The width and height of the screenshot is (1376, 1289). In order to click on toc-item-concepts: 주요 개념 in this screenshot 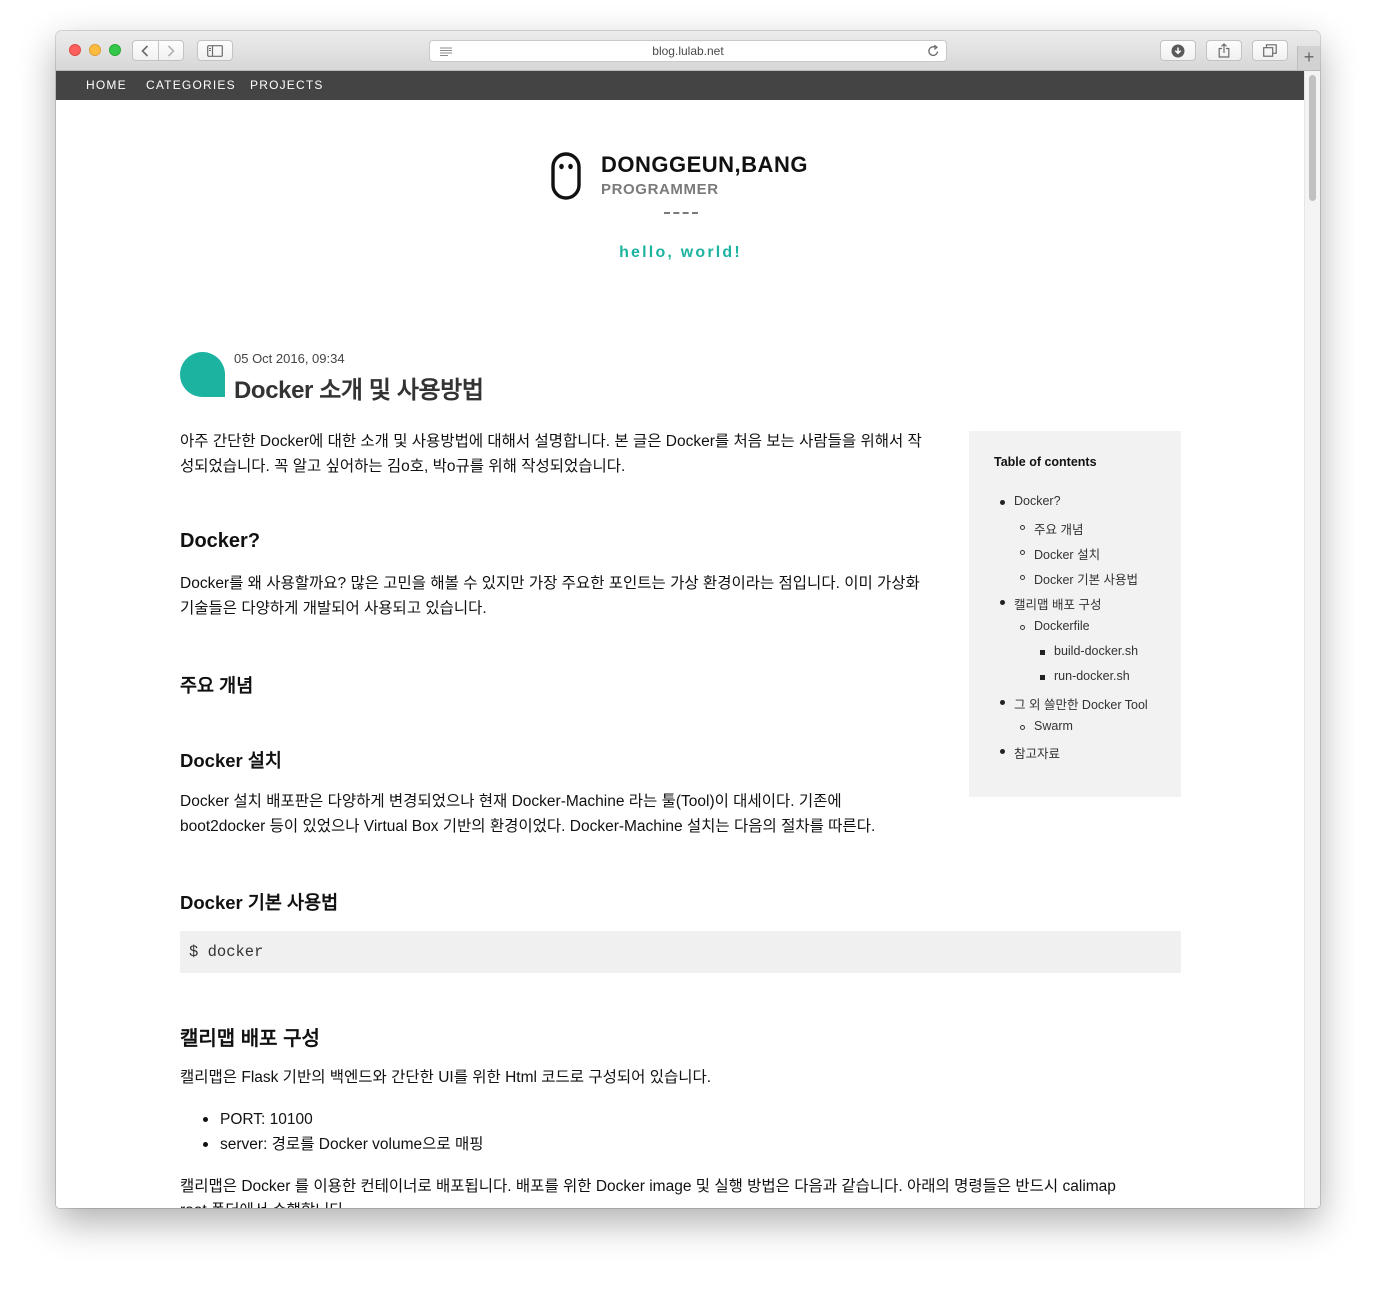, I will do `click(1051, 528)`.